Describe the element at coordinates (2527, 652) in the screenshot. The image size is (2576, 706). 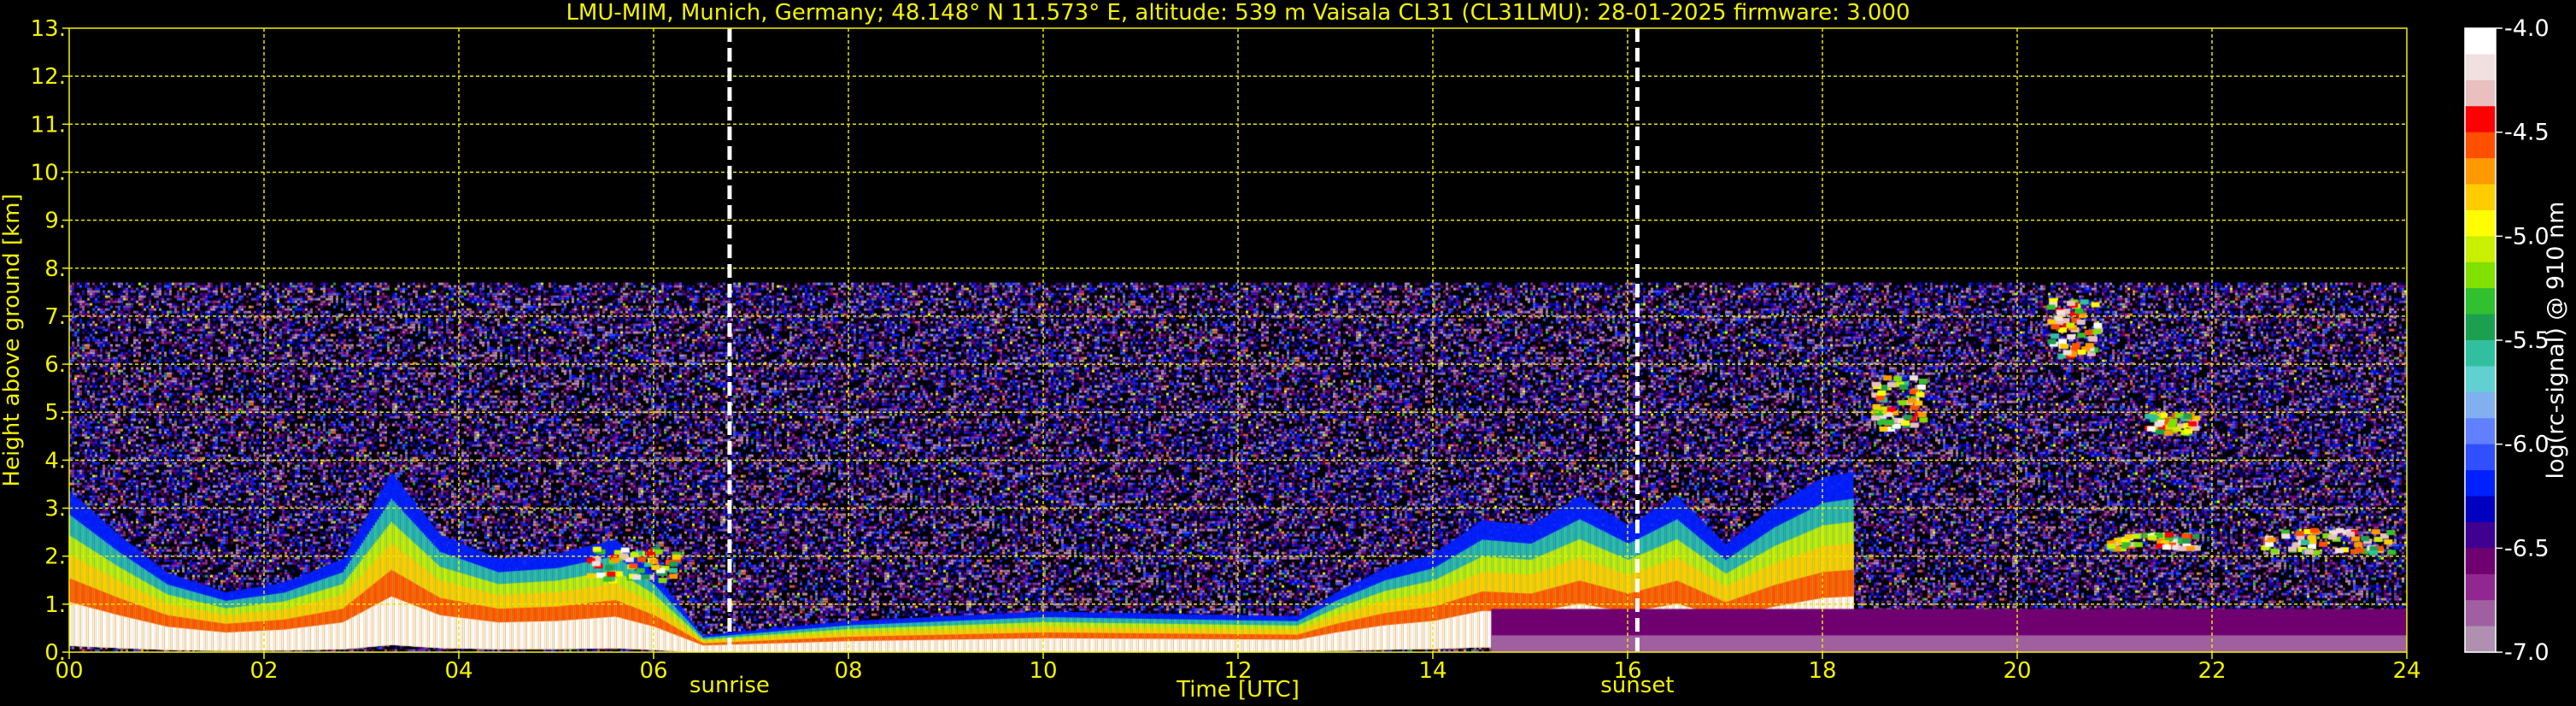
I see `colorbar-tick-label: -7.0` at that location.